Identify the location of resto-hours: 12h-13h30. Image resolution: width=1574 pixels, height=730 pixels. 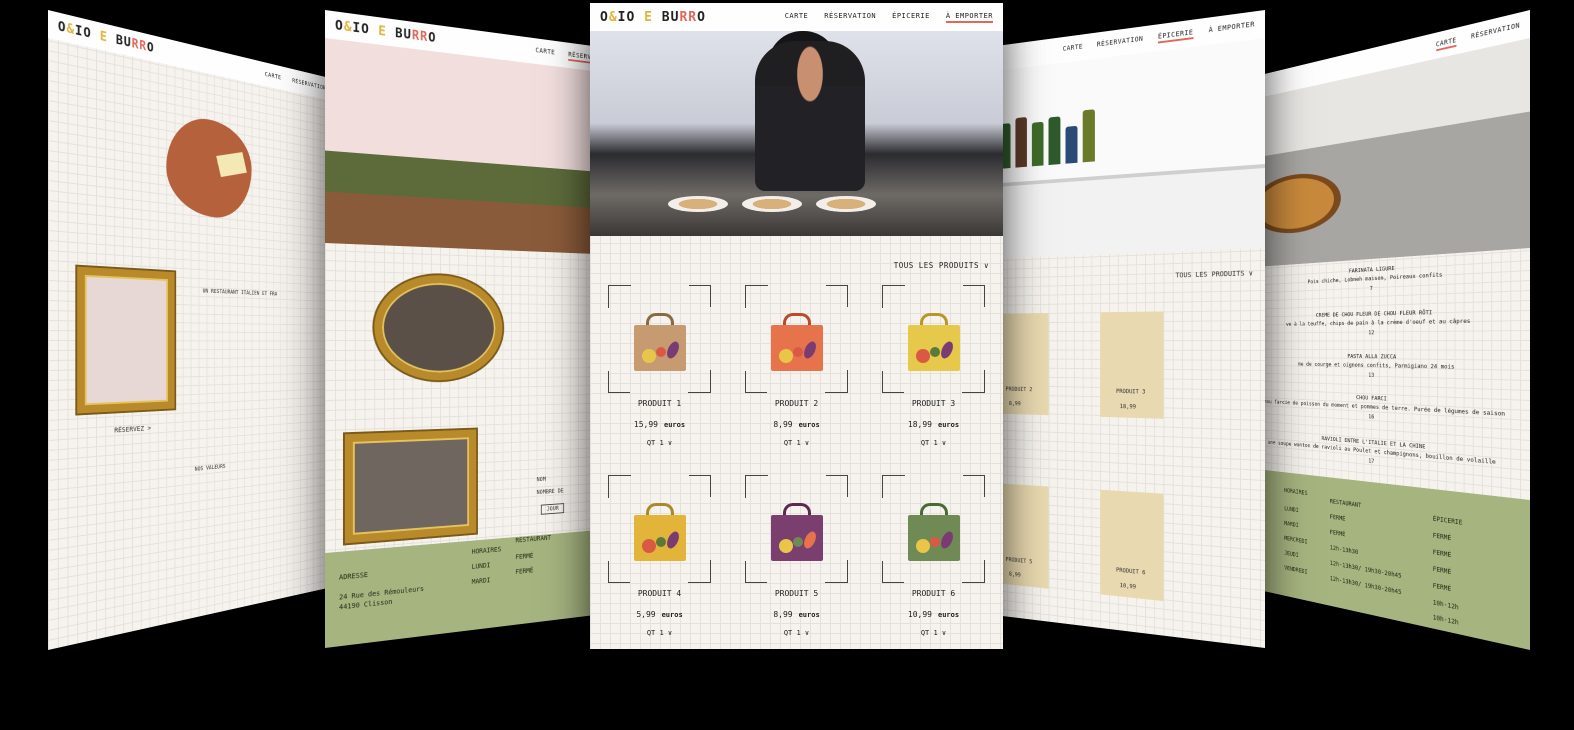
(1344, 550).